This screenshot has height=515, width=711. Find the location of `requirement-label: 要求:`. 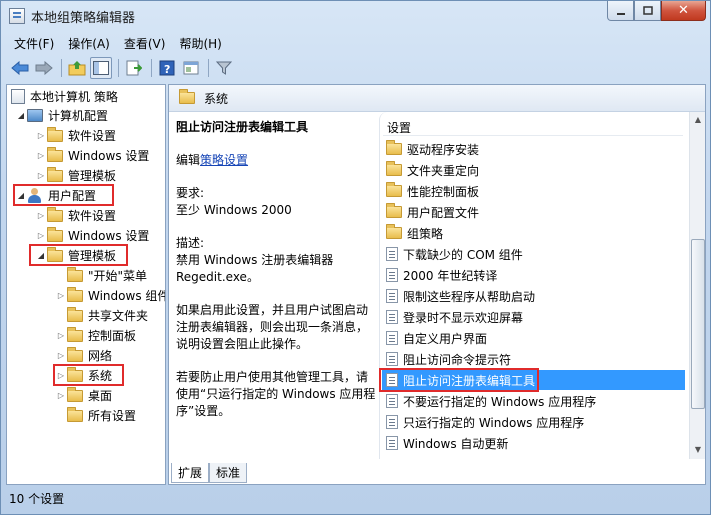

requirement-label: 要求: is located at coordinates (190, 193).